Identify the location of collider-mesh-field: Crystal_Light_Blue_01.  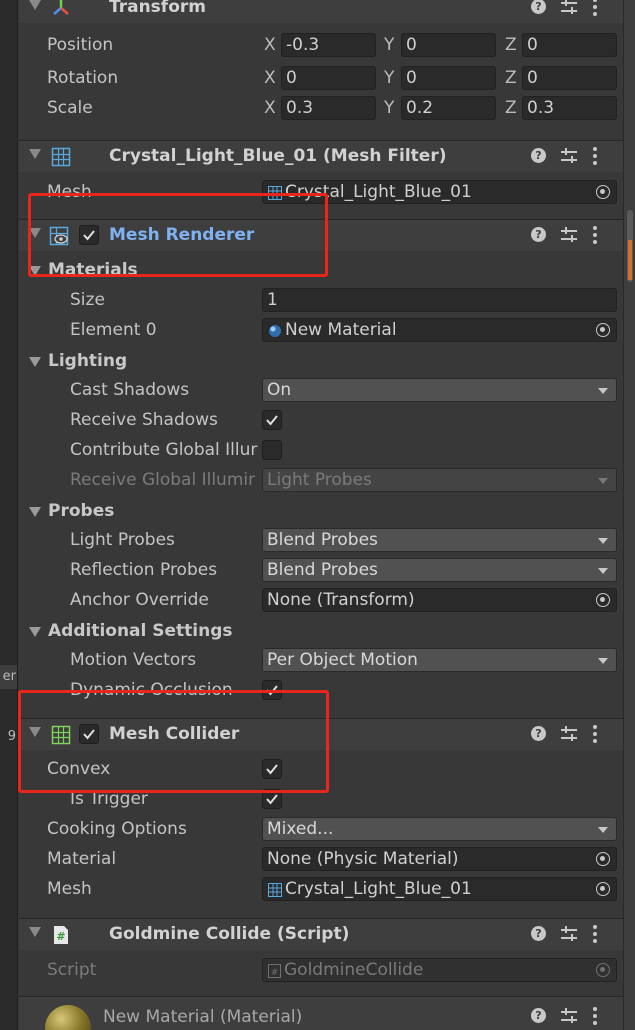
(439, 889).